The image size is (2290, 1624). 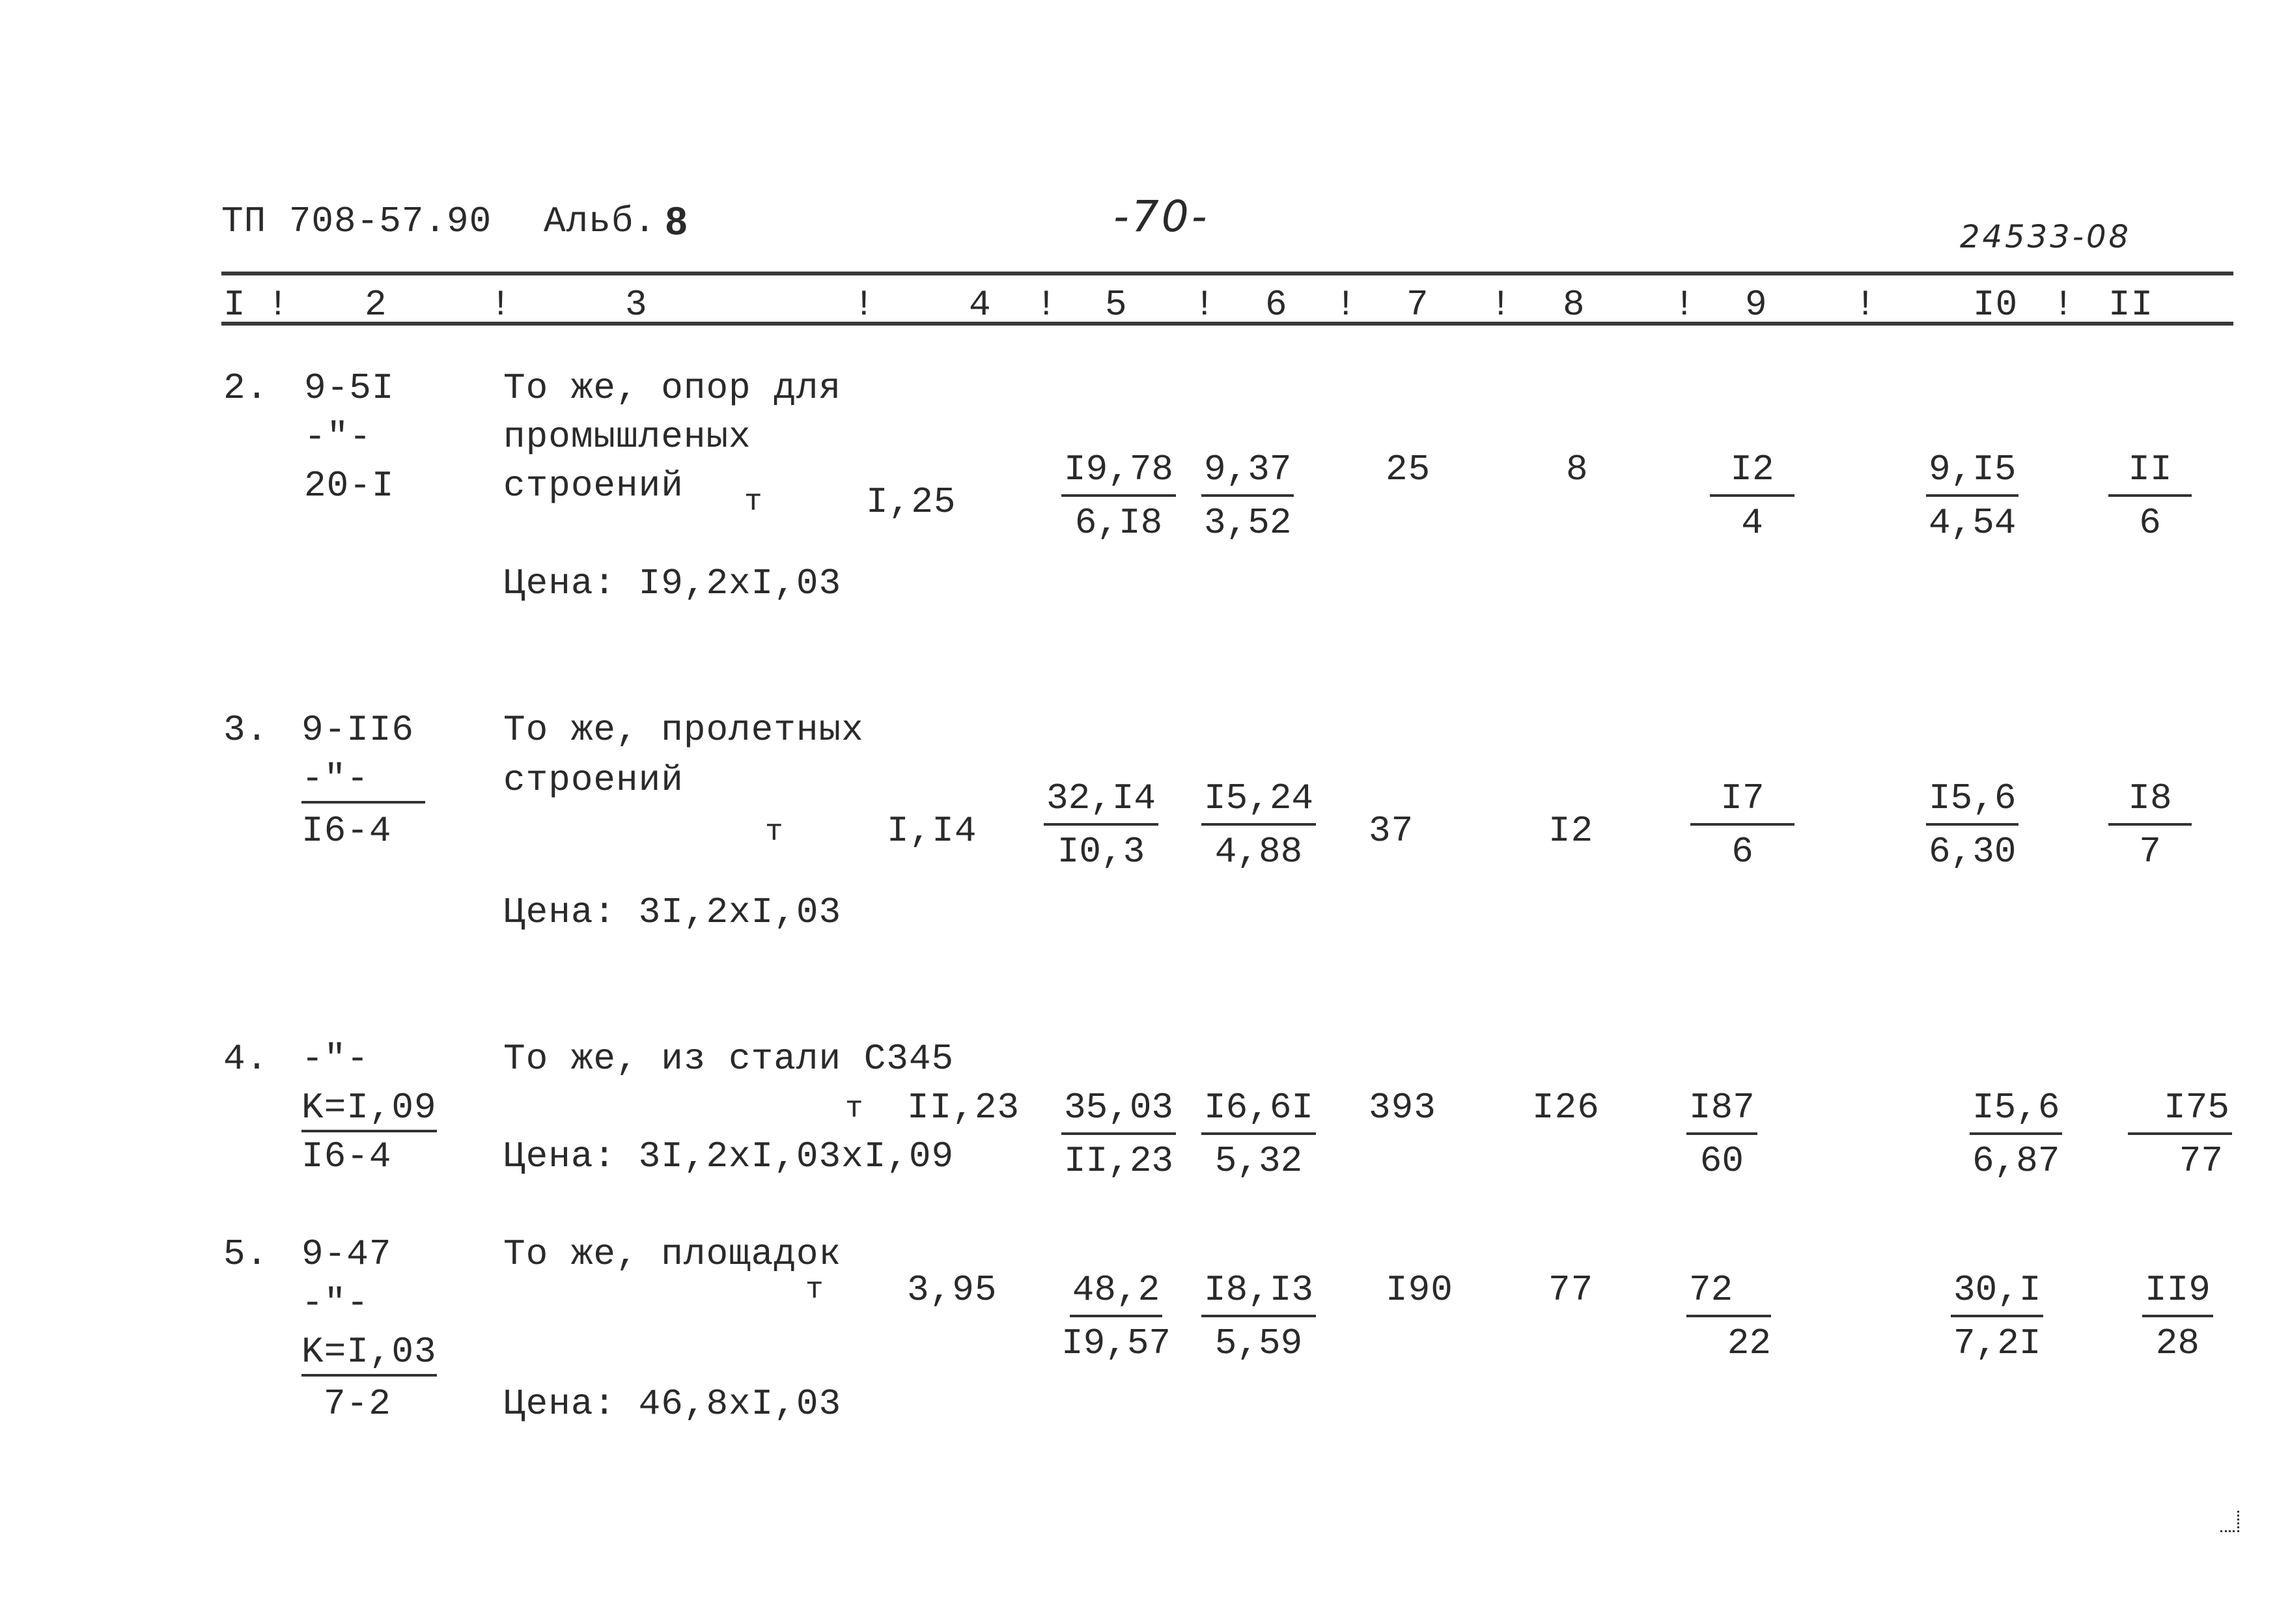 What do you see at coordinates (1258, 1344) in the screenshot?
I see `denominator: 5,59` at bounding box center [1258, 1344].